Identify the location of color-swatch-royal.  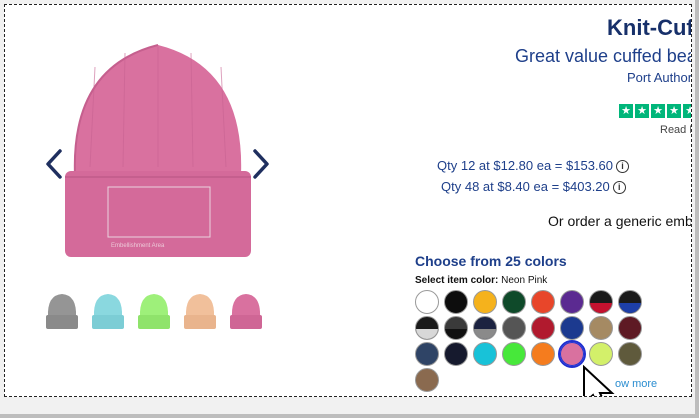
(572, 328).